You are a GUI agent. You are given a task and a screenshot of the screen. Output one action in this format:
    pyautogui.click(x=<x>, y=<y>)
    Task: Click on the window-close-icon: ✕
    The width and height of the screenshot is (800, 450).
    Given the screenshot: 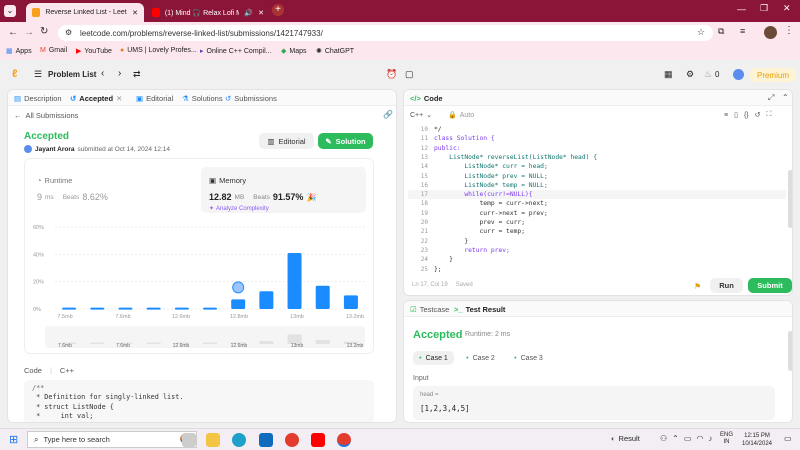 What is the action you would take?
    pyautogui.click(x=787, y=8)
    